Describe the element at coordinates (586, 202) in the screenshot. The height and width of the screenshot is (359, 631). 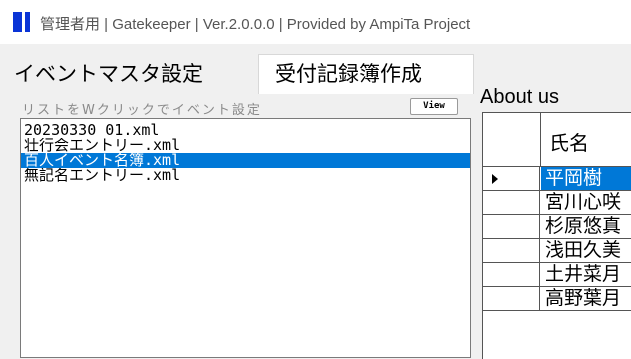
I see `name-cell: 宮川心咲` at that location.